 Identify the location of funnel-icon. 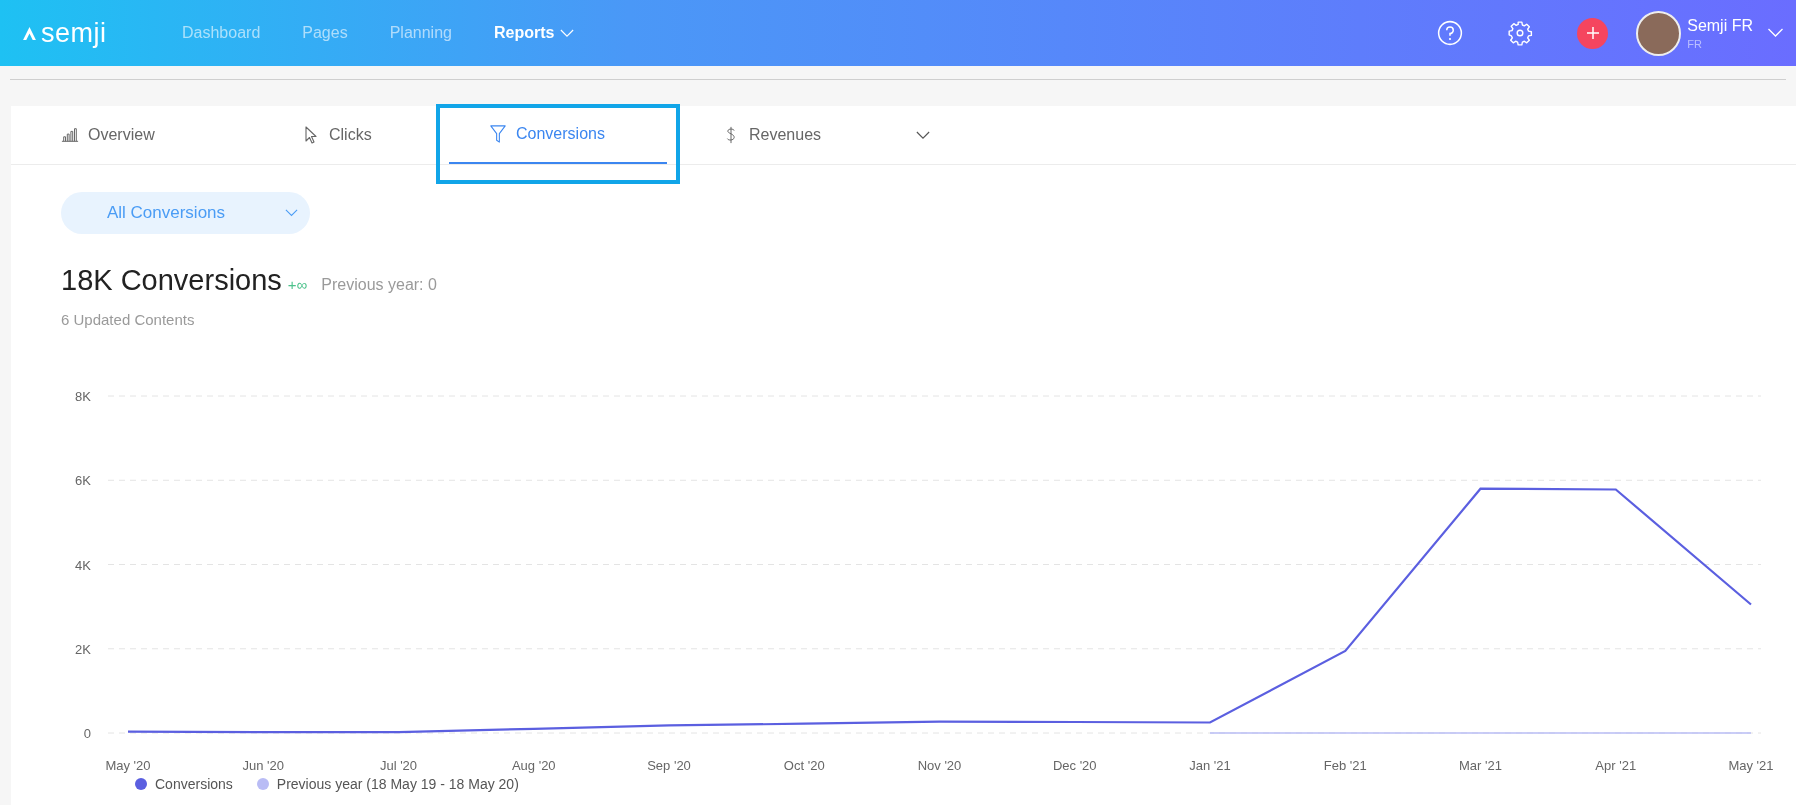
(498, 134).